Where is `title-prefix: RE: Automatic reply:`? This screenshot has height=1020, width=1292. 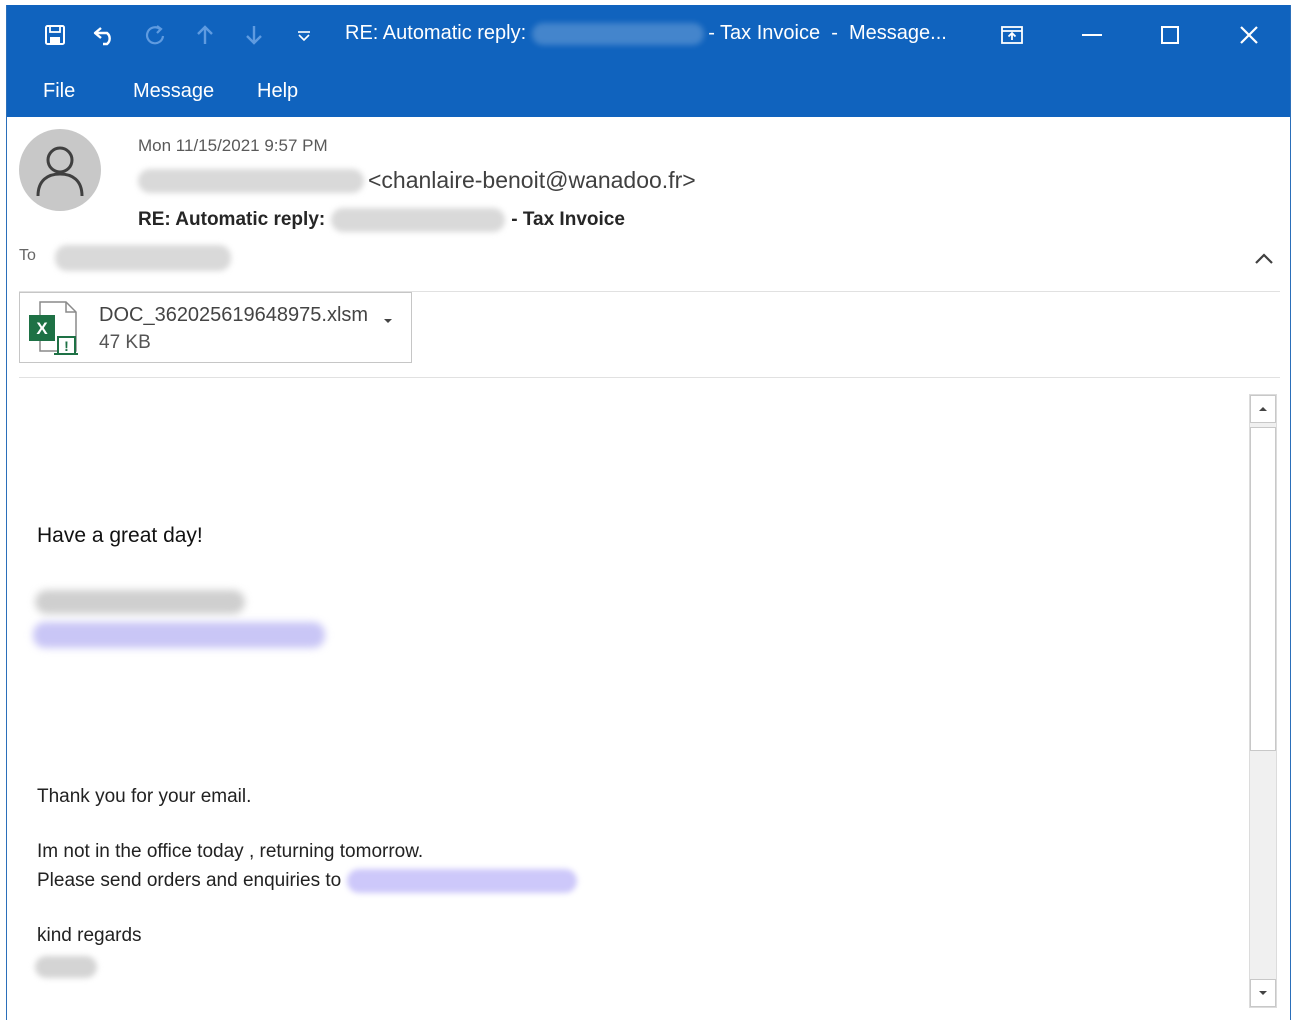 title-prefix: RE: Automatic reply: is located at coordinates (436, 33).